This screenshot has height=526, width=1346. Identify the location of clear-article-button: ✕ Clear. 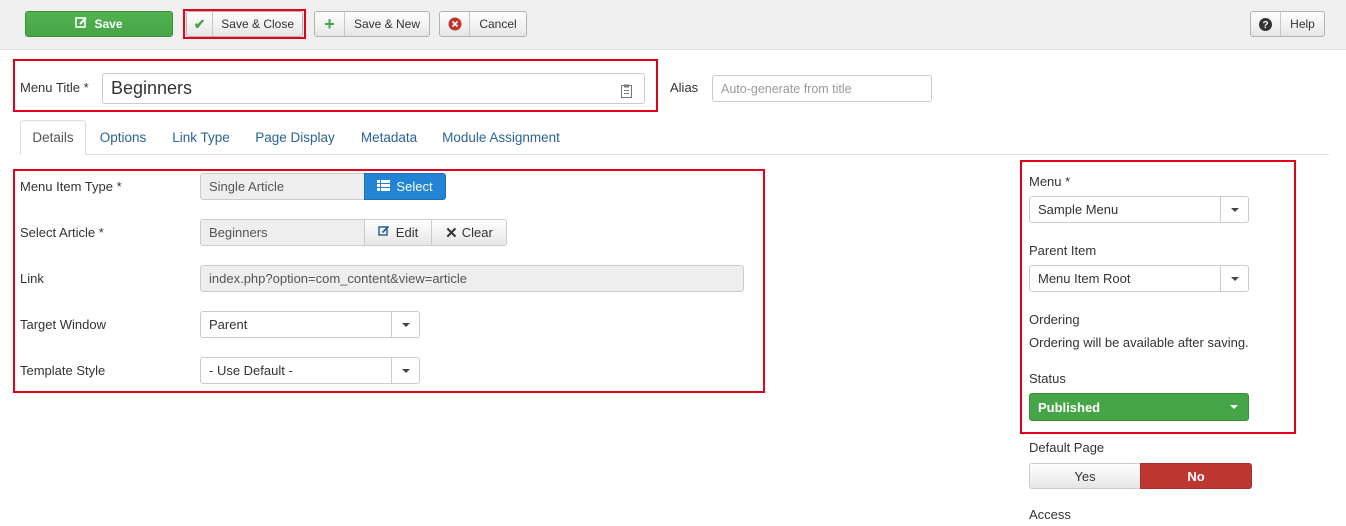
(469, 232).